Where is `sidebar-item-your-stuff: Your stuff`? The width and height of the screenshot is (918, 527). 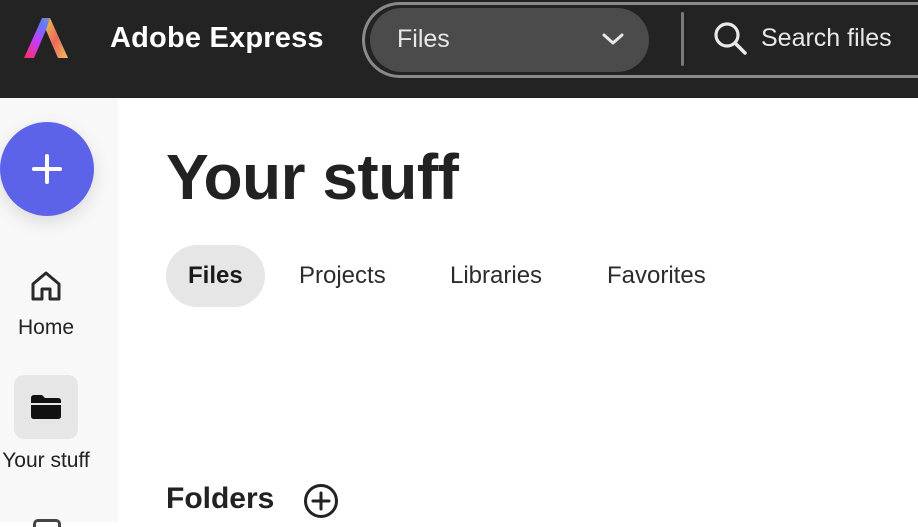 sidebar-item-your-stuff: Your stuff is located at coordinates (46, 424).